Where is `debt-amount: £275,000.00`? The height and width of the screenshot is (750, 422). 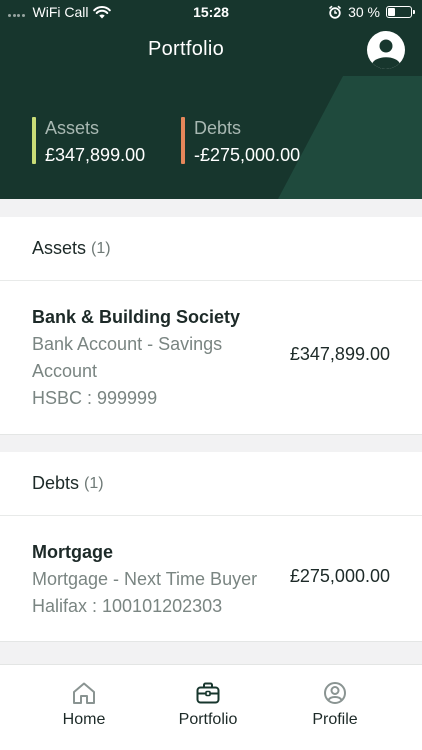
debt-amount: £275,000.00 is located at coordinates (339, 576).